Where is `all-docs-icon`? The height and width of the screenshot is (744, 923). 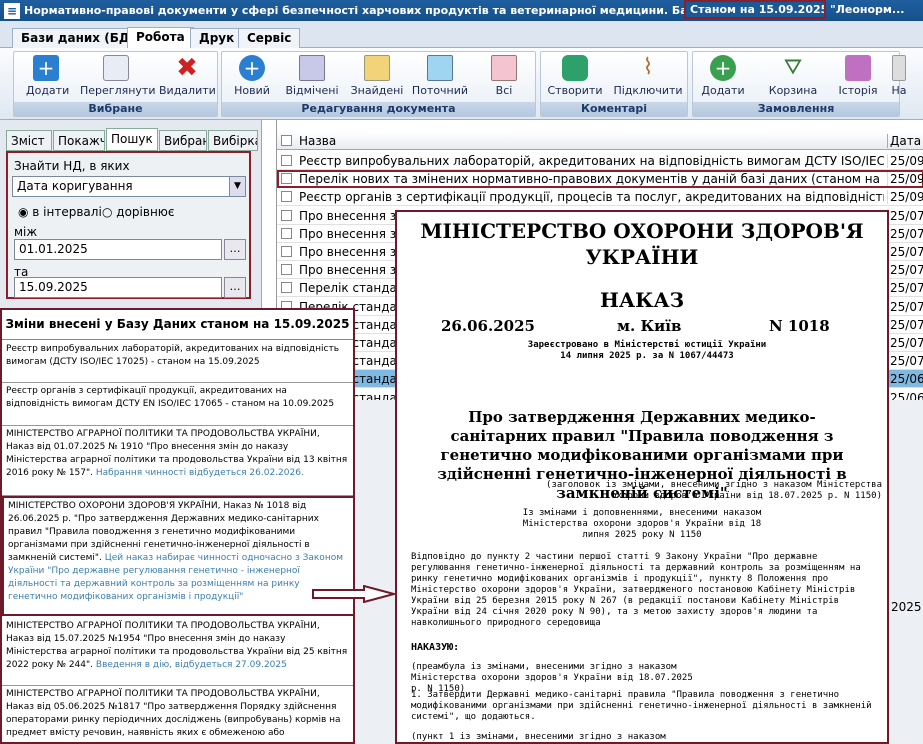
all-docs-icon is located at coordinates (504, 68).